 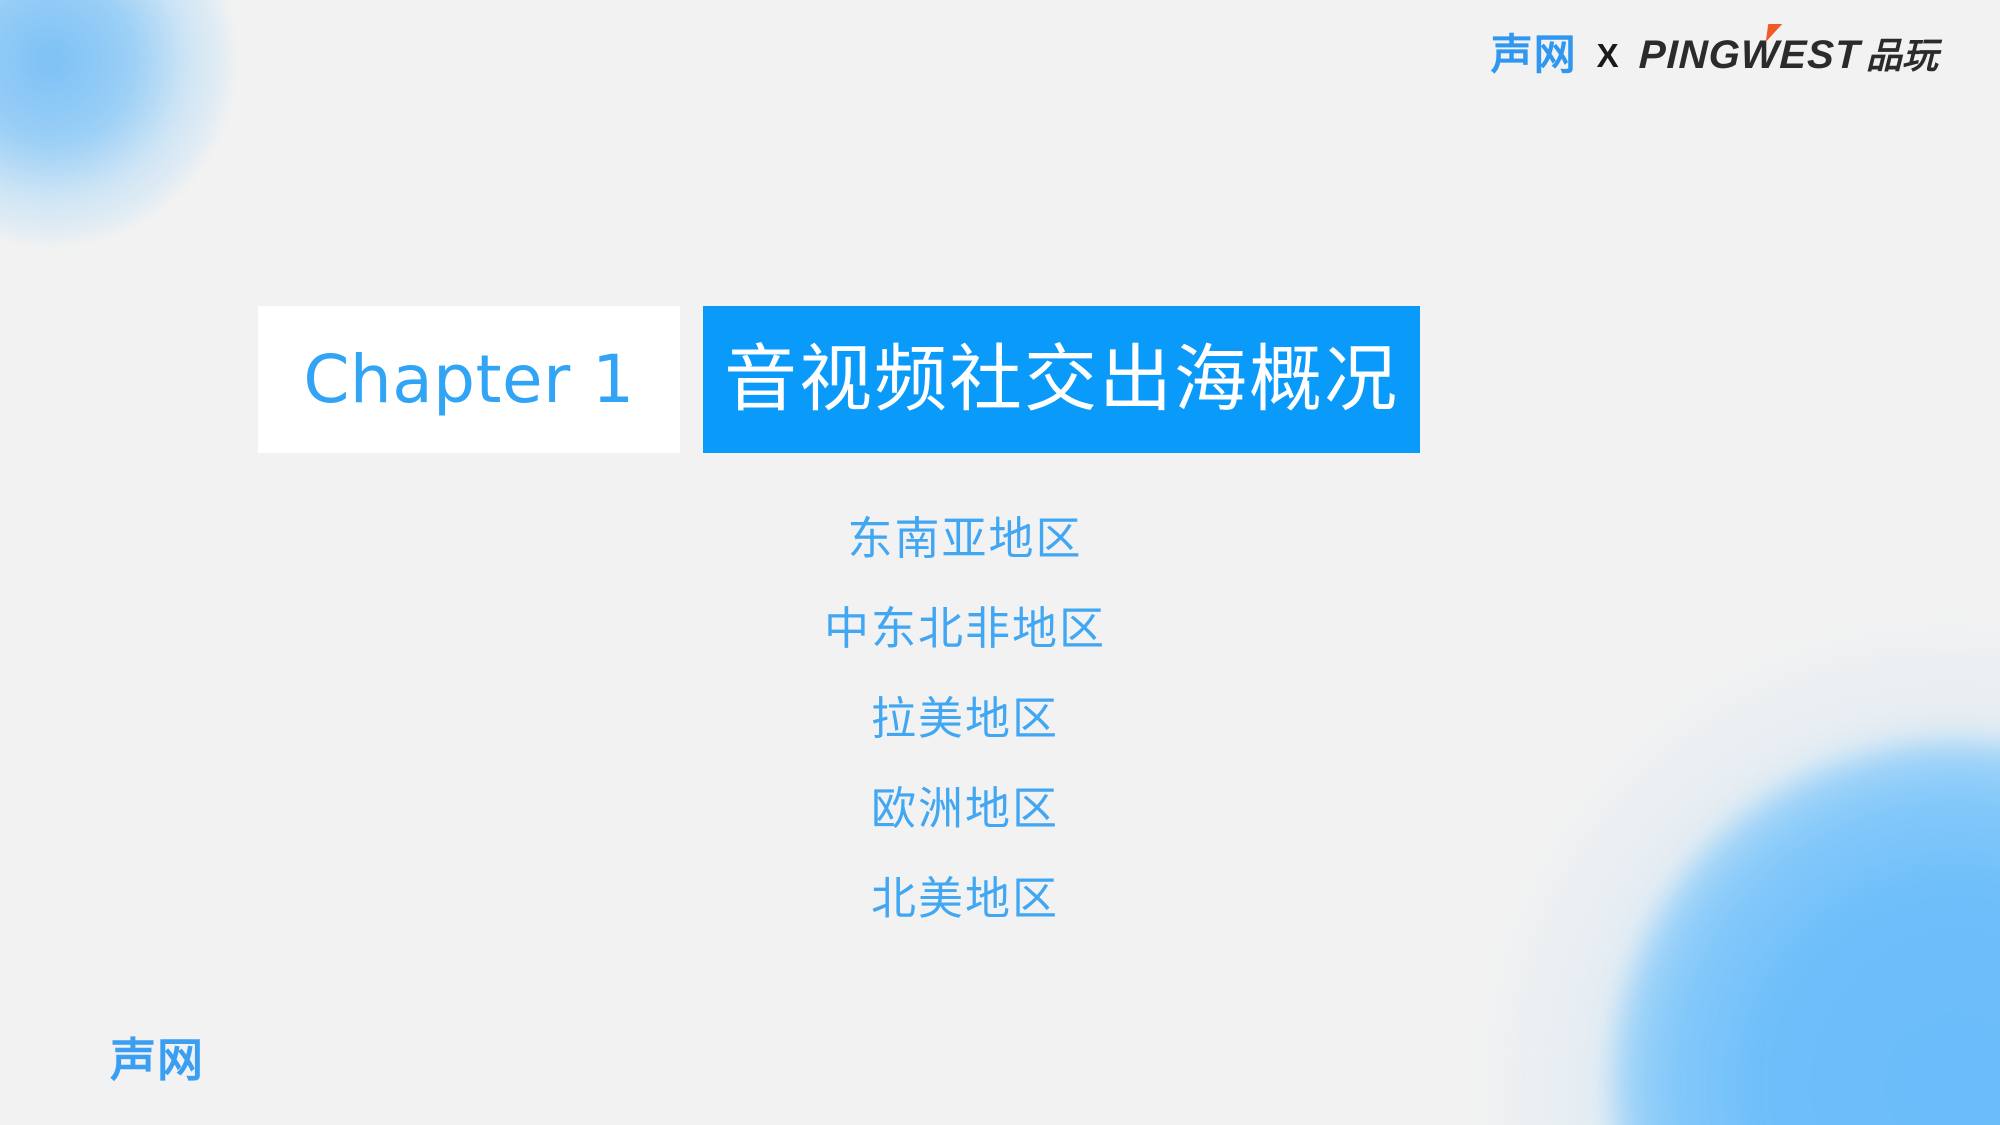 I want to click on chapter-label-box: Chapter 1, so click(x=469, y=379).